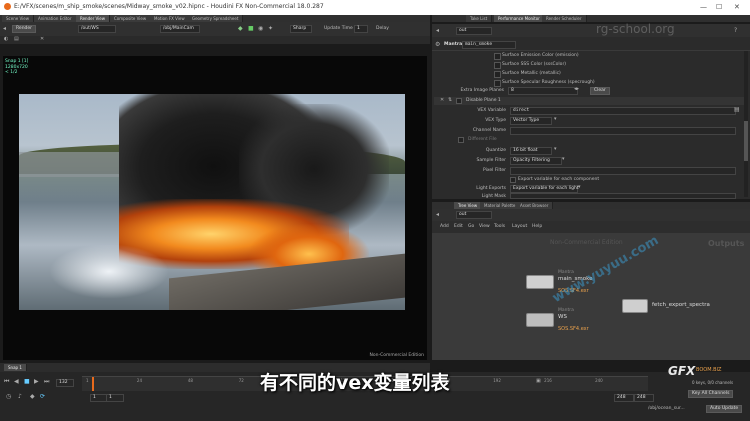 The width and height of the screenshot is (750, 421). Describe the element at coordinates (497, 56) in the screenshot. I see `check-emission` at that location.